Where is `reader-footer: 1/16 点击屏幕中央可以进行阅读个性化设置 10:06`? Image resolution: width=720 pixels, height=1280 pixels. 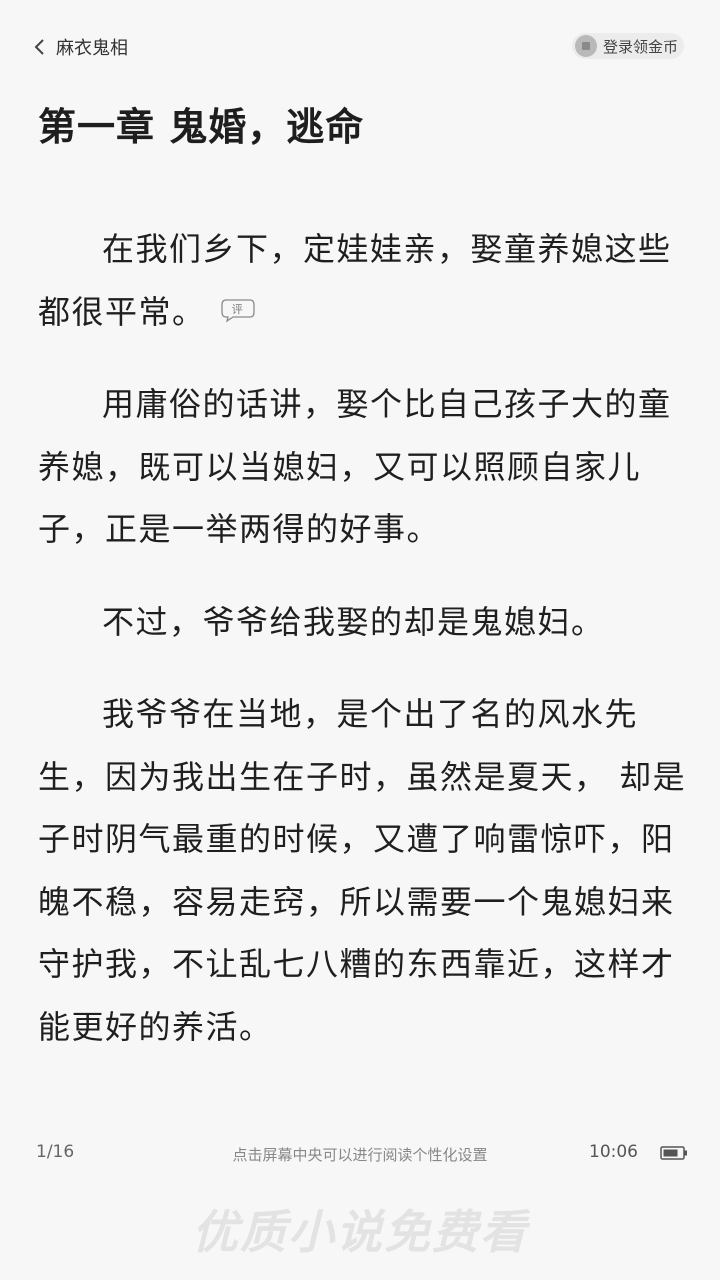
reader-footer: 1/16 点击屏幕中央可以进行阅读个性化设置 10:06 is located at coordinates (360, 1153).